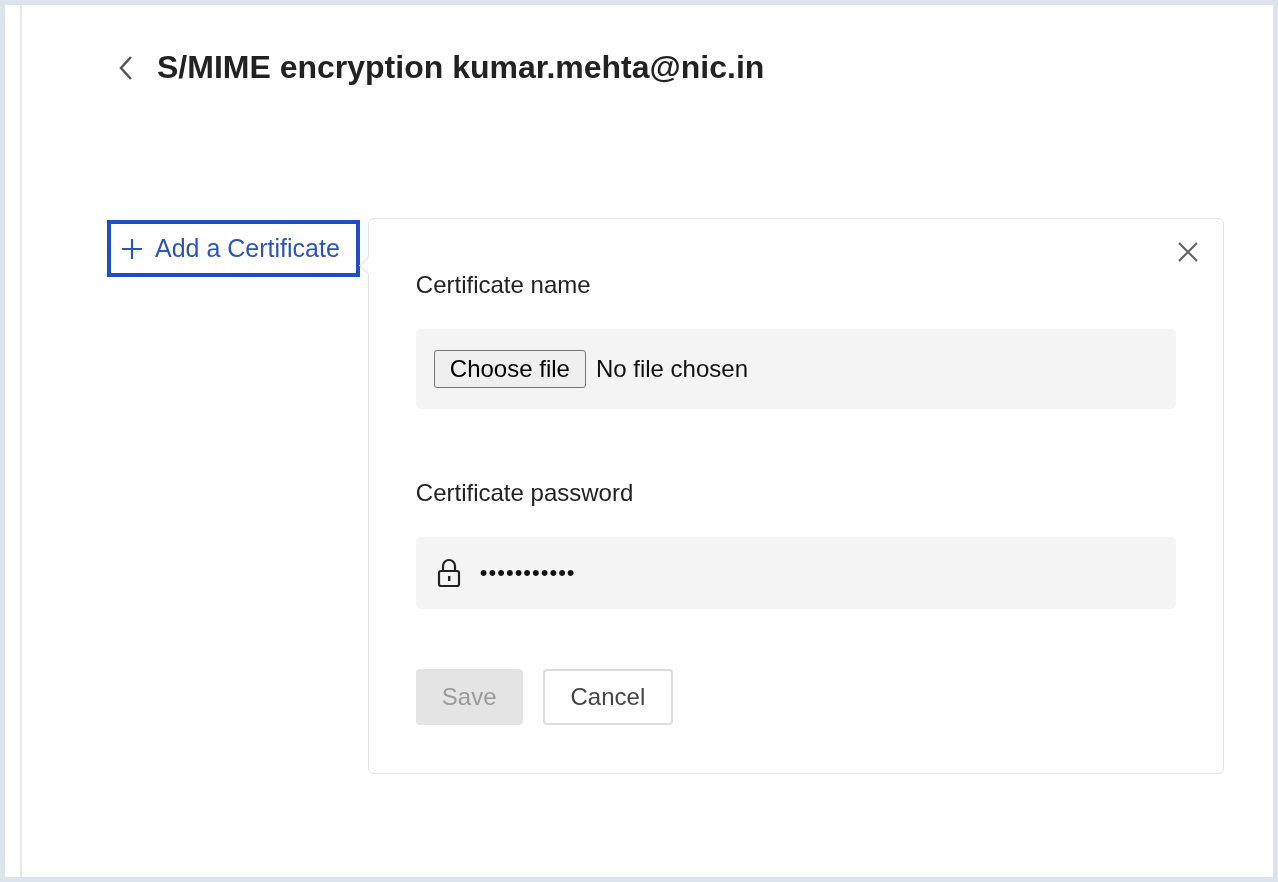 The height and width of the screenshot is (882, 1278). Describe the element at coordinates (795, 369) in the screenshot. I see `file-field: Choose file No file chosen` at that location.